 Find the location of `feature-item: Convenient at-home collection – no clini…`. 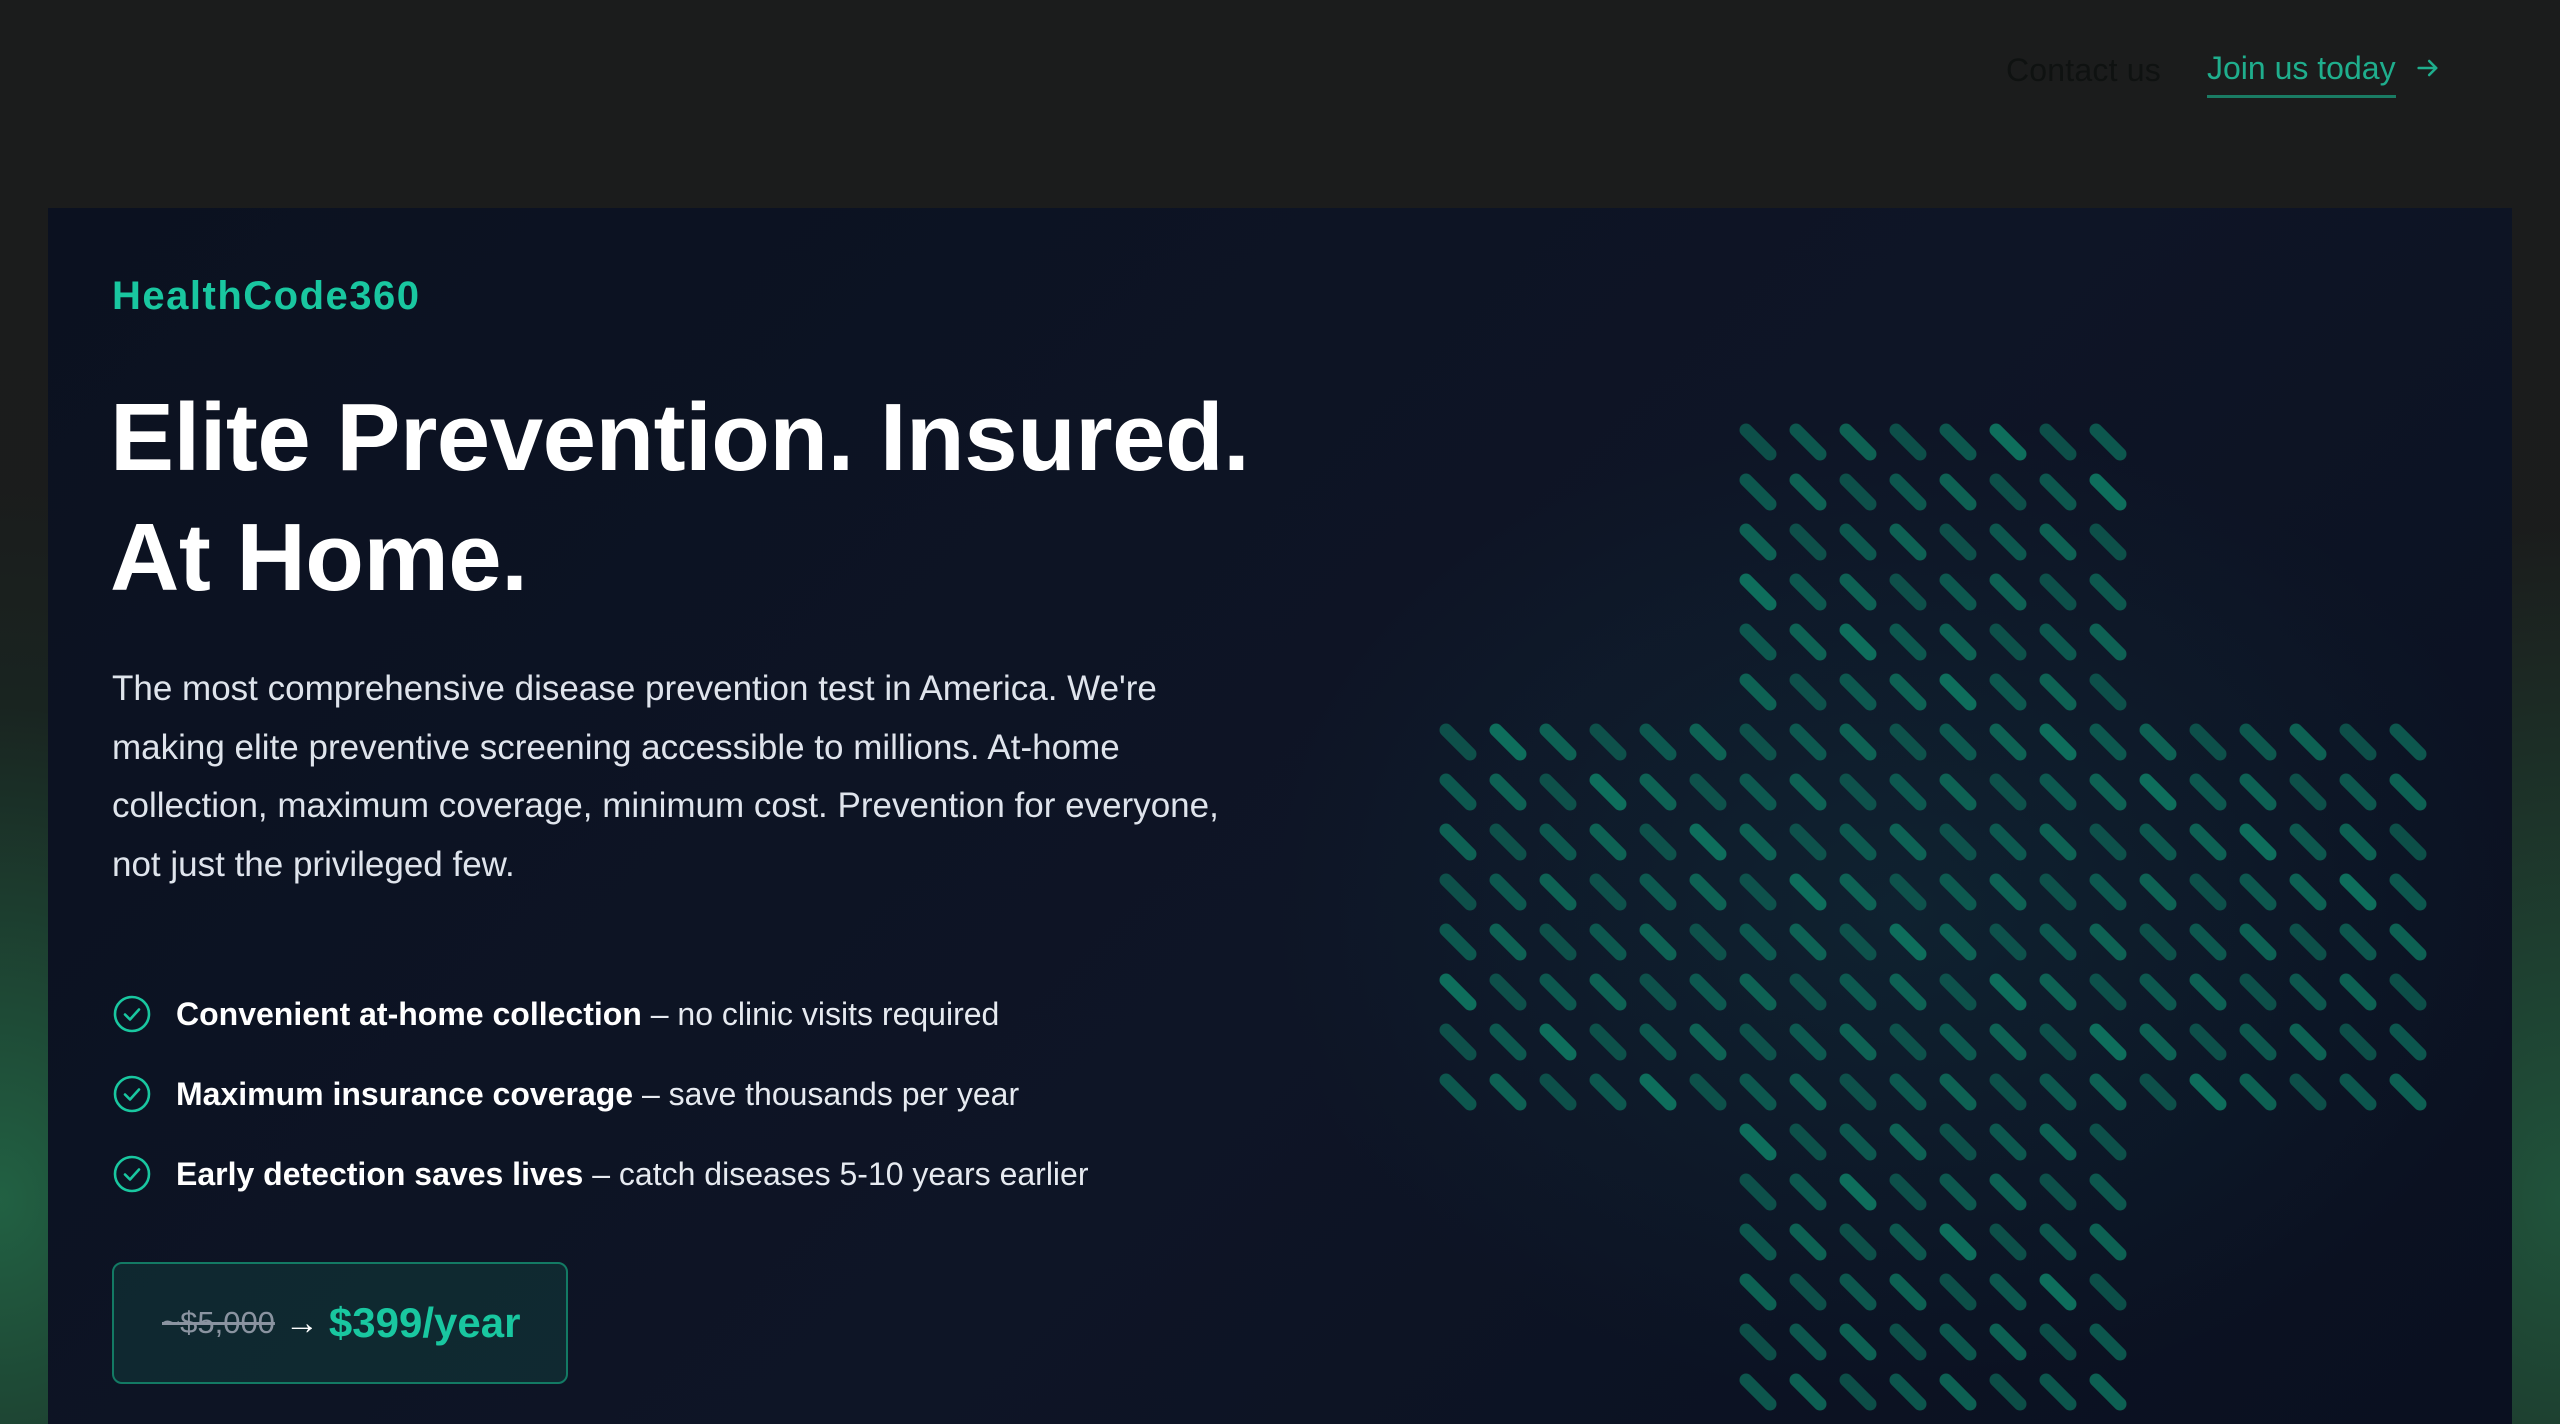

feature-item: Convenient at-home collection – no clini… is located at coordinates (600, 1014).